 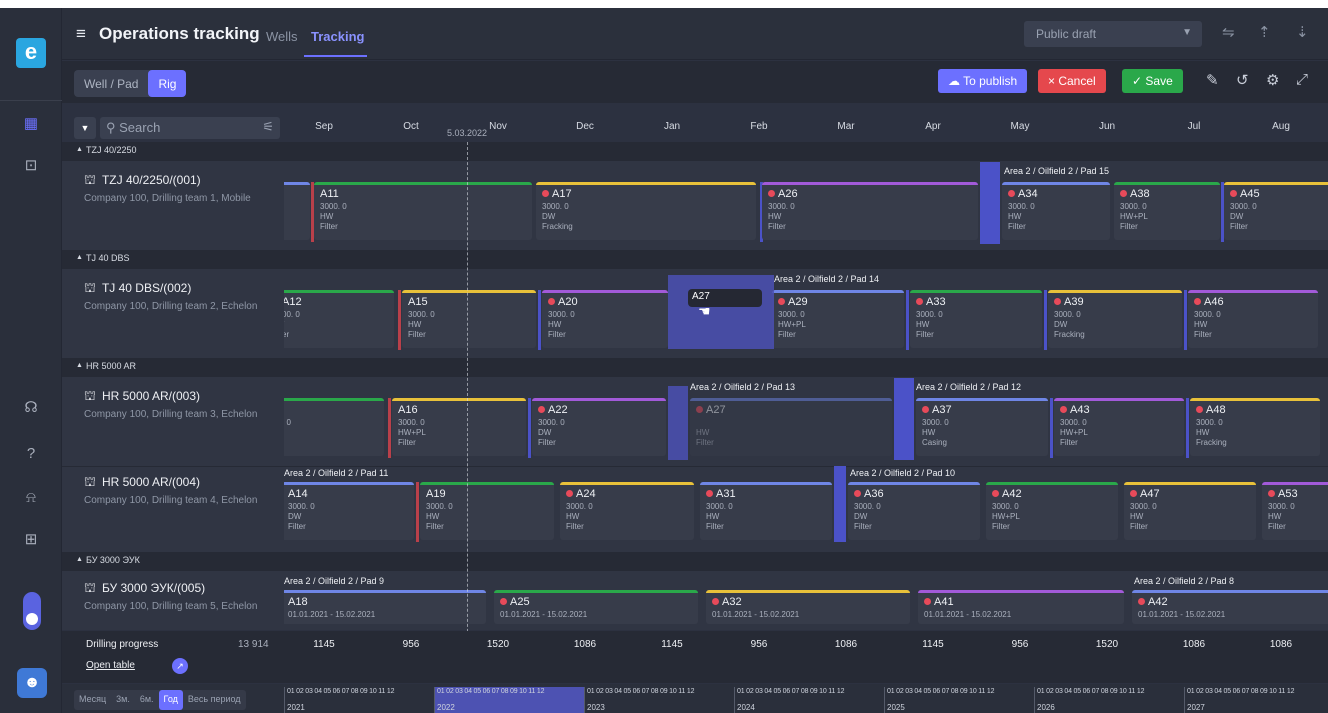 I want to click on well-bar: A25 01.01.2021 - 15.02.2021, so click(x=596, y=607).